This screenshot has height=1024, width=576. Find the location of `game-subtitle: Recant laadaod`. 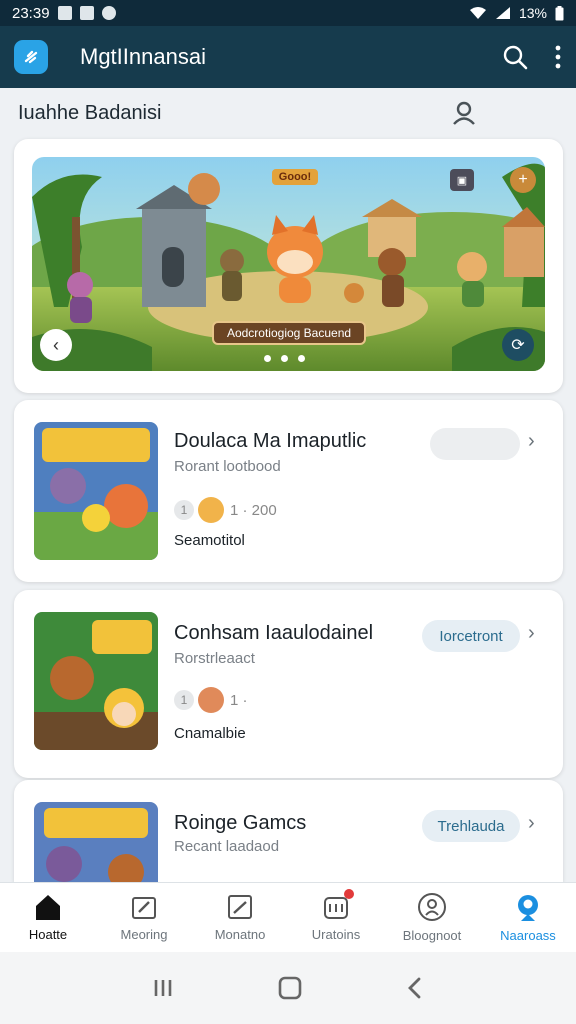

game-subtitle: Recant laadaod is located at coordinates (227, 846).